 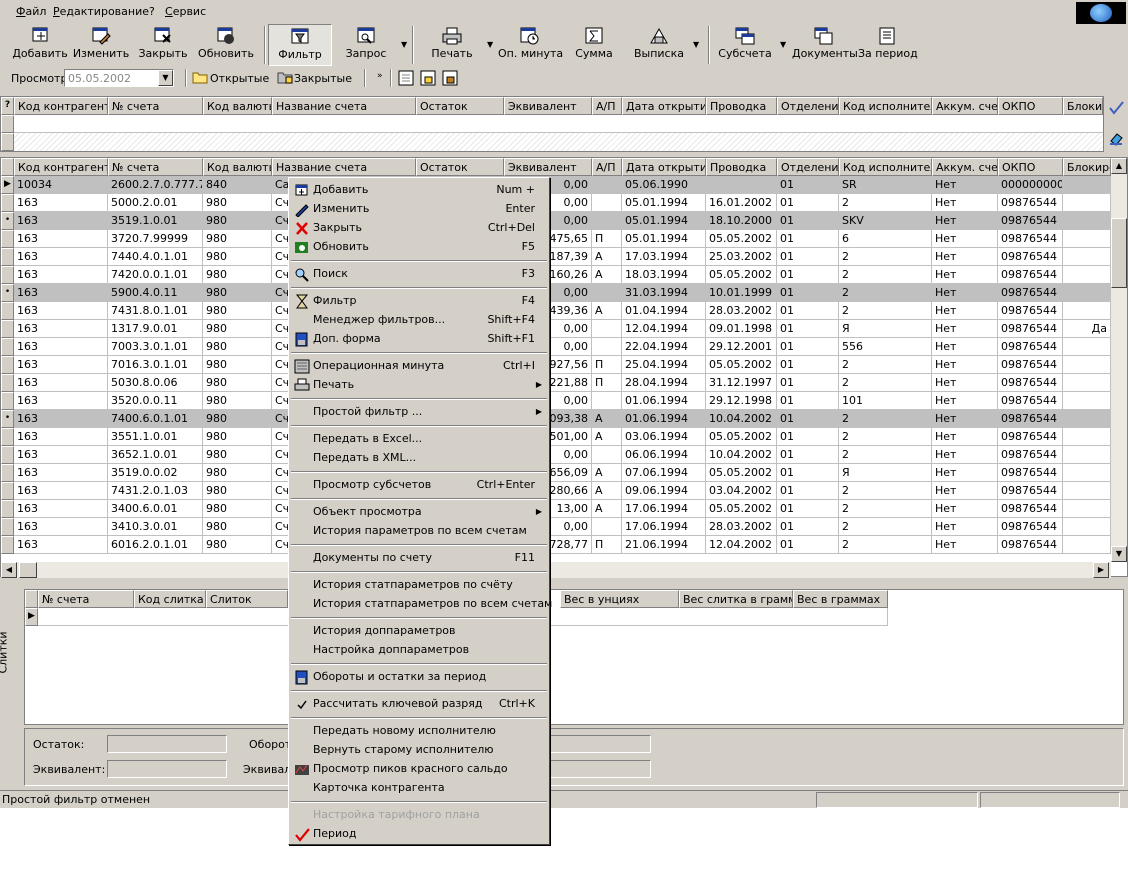 What do you see at coordinates (40, 45) in the screenshot?
I see `add-button: Добавить` at bounding box center [40, 45].